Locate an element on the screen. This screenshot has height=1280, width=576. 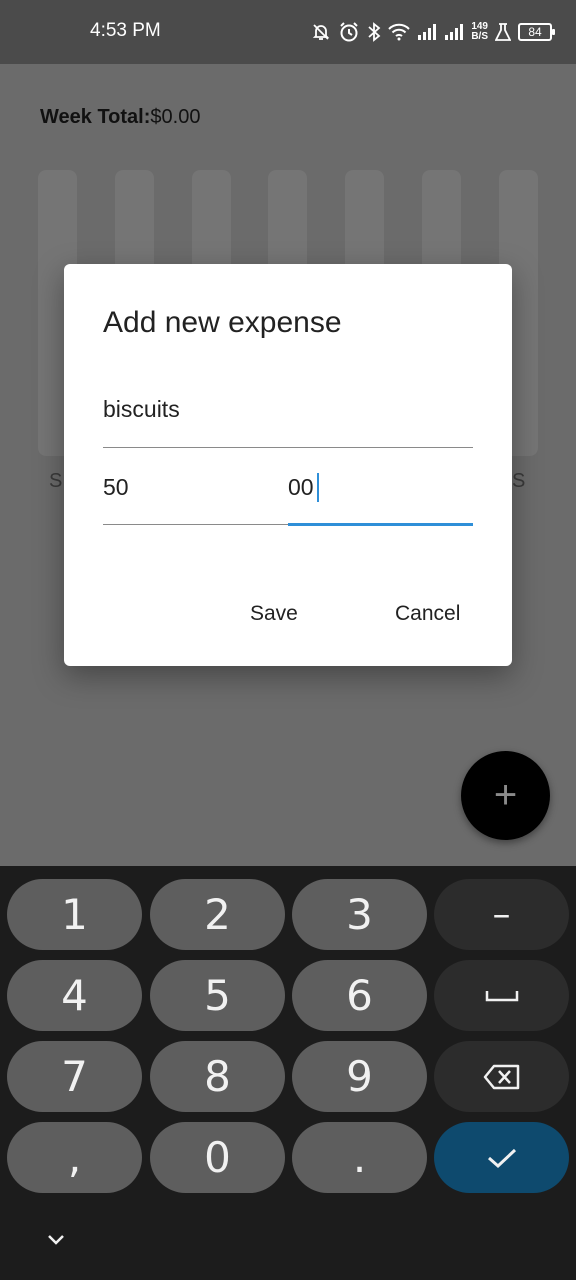
key-period: . is located at coordinates (359, 1157).